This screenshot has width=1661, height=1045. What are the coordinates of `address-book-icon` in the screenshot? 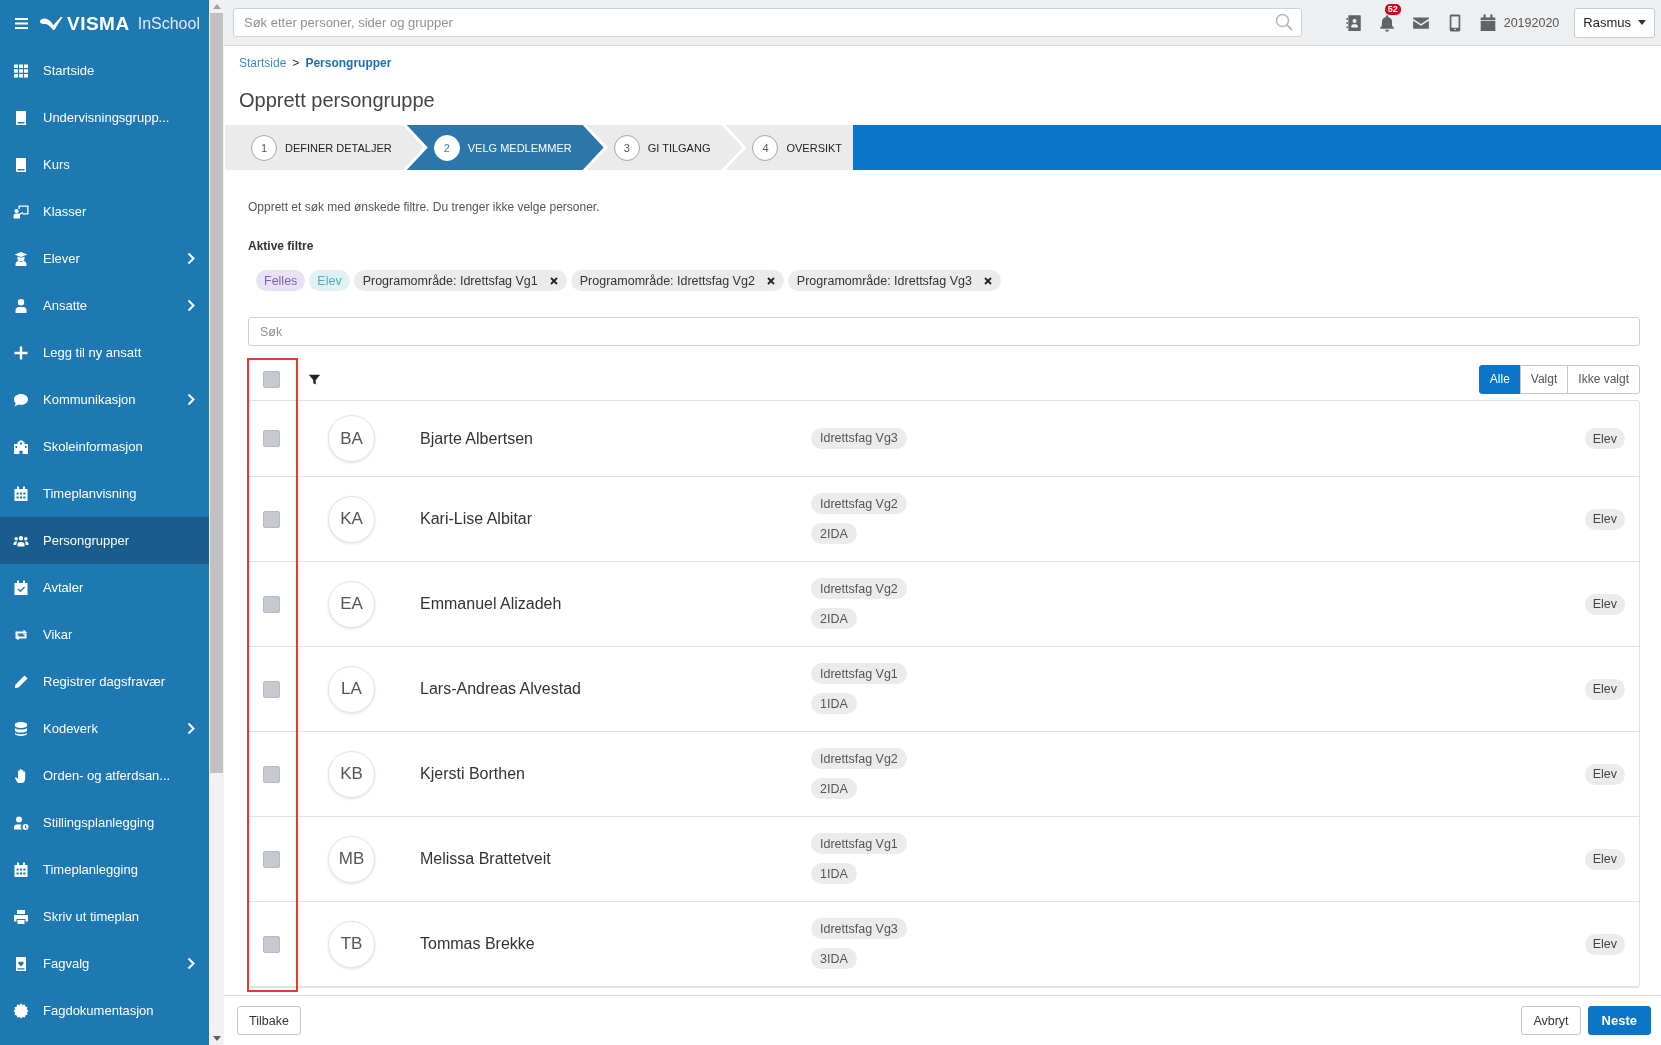 It's located at (1353, 22).